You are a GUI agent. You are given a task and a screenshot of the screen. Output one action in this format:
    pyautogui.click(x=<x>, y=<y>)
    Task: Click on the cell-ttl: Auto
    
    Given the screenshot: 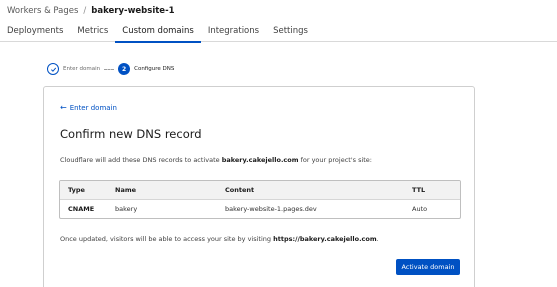 What is the action you would take?
    pyautogui.click(x=420, y=209)
    